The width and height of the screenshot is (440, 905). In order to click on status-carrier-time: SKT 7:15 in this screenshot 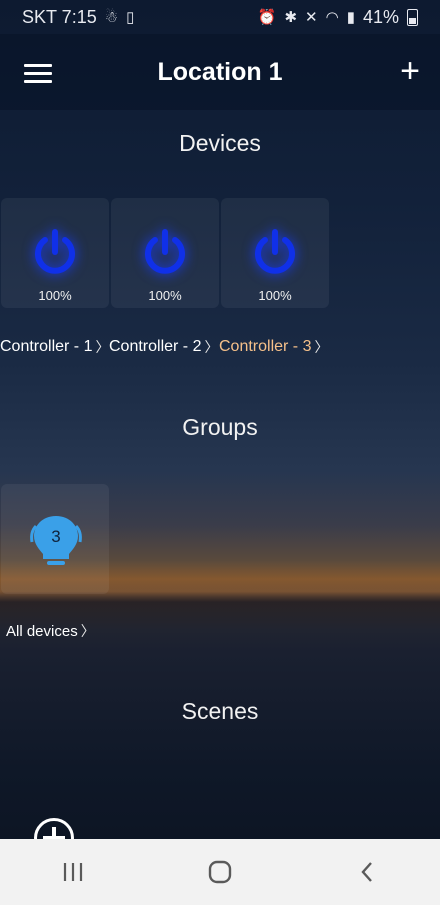, I will do `click(59, 16)`.